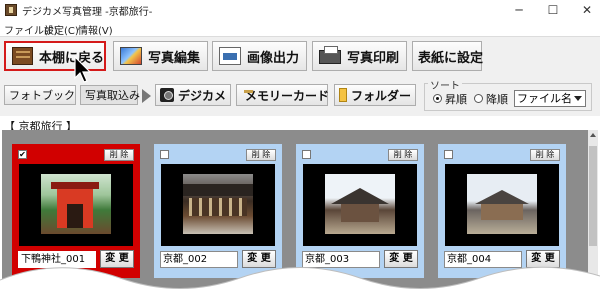  I want to click on temple-columns-shape, so click(218, 207).